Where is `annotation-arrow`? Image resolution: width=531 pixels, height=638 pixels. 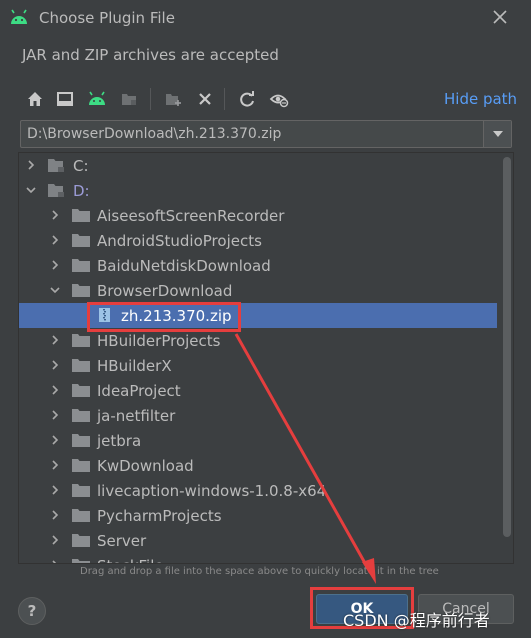 annotation-arrow is located at coordinates (305, 458).